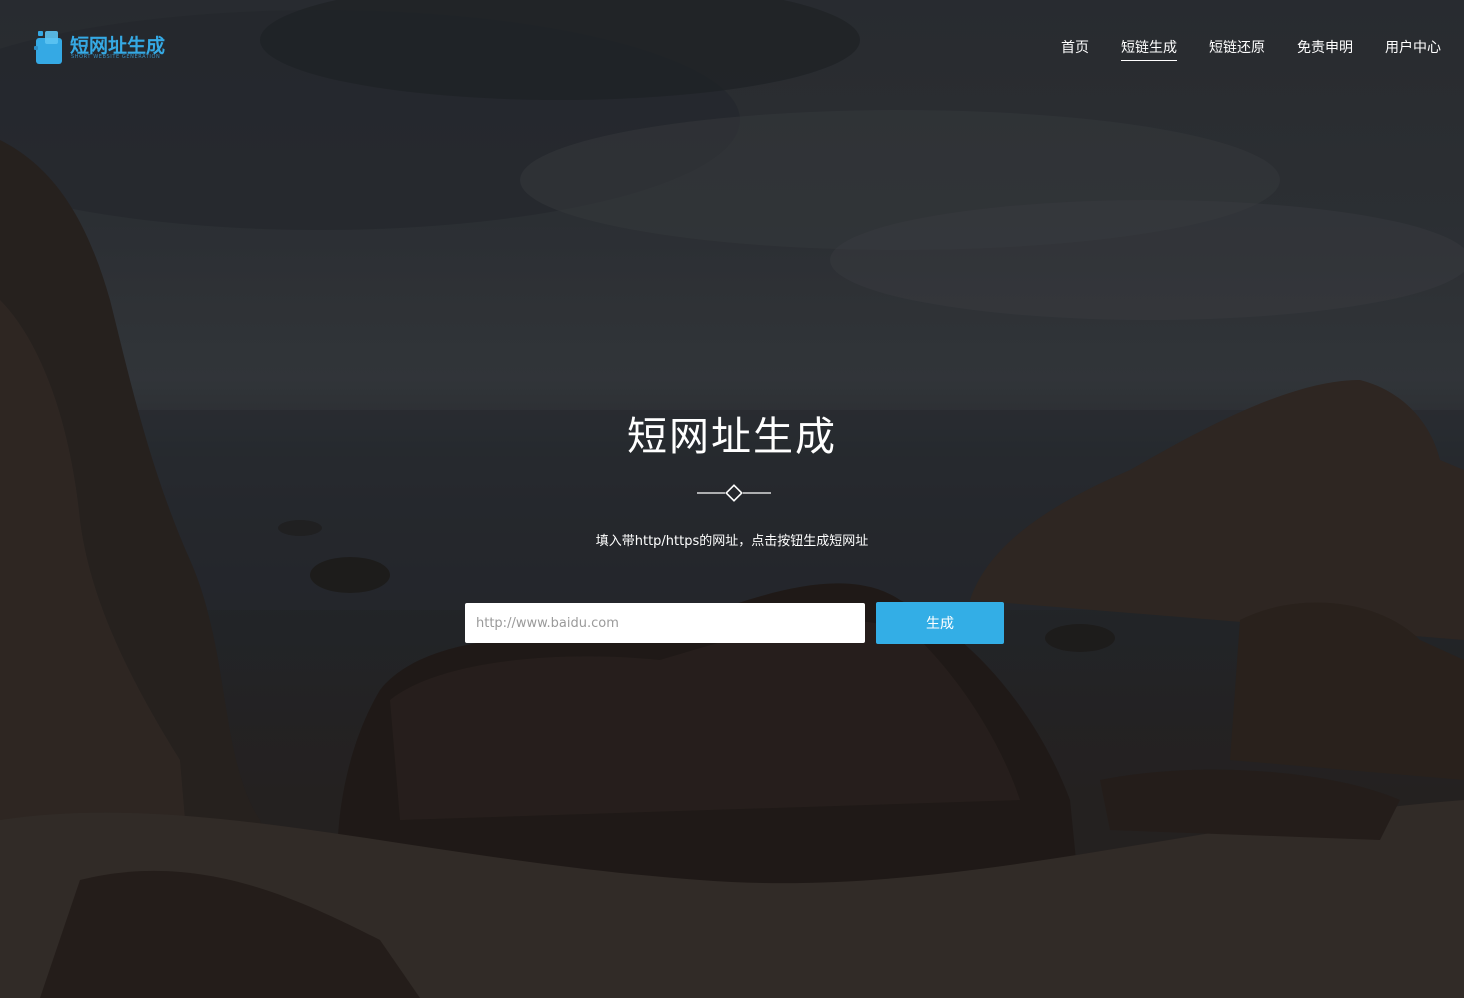 Image resolution: width=1464 pixels, height=998 pixels. What do you see at coordinates (940, 623) in the screenshot?
I see `generate-button: 生成` at bounding box center [940, 623].